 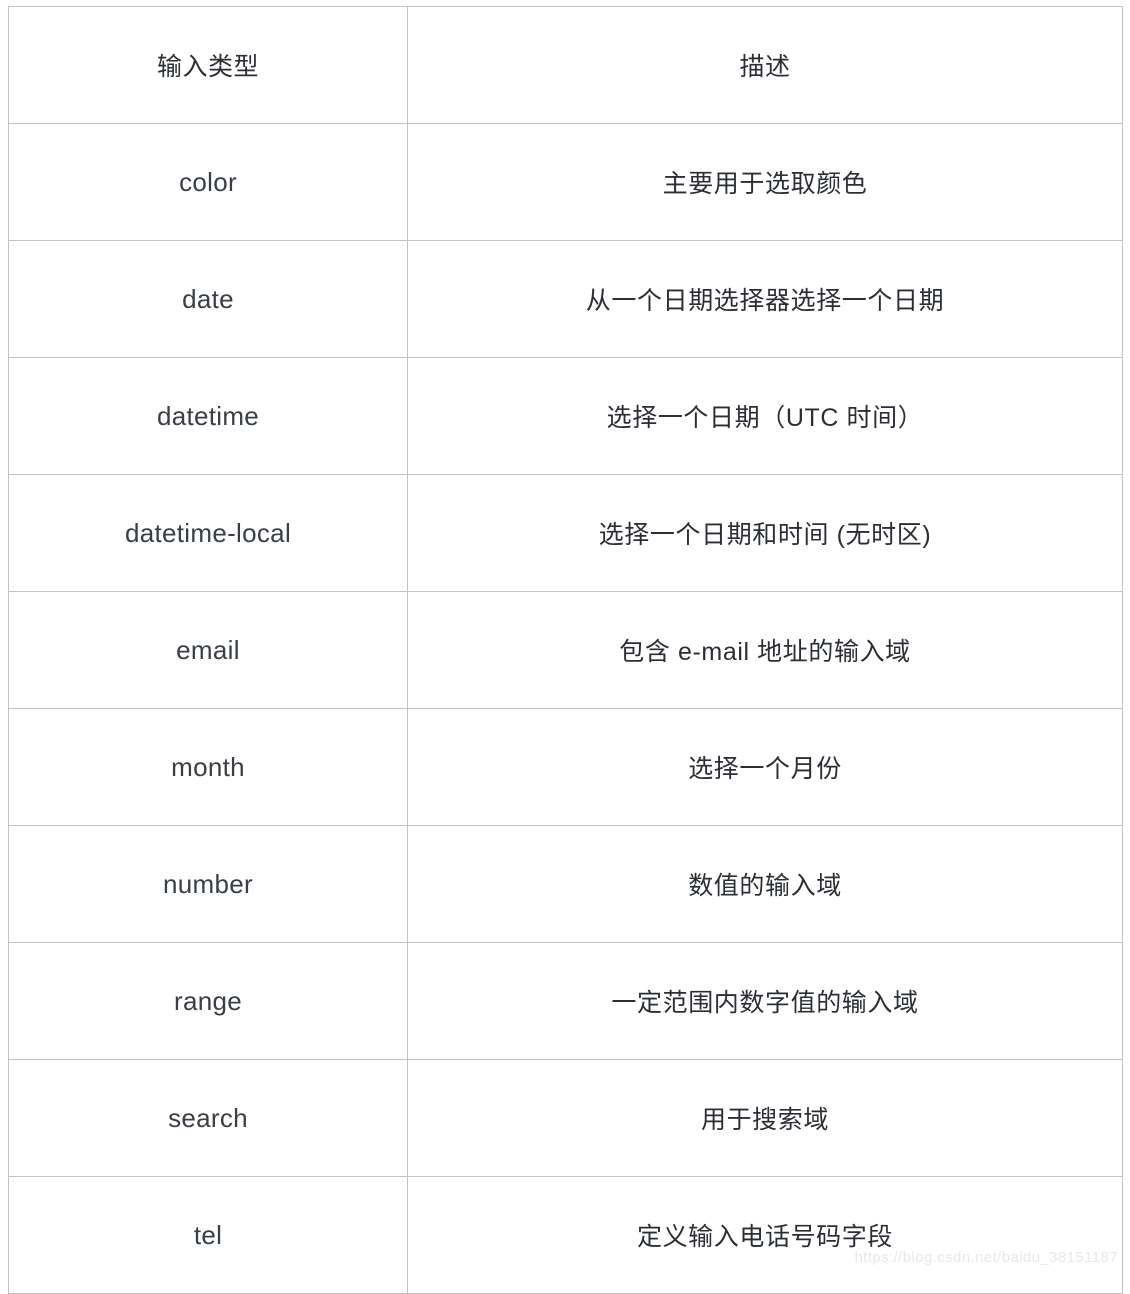 I want to click on column-header-description: 描述, so click(x=765, y=65).